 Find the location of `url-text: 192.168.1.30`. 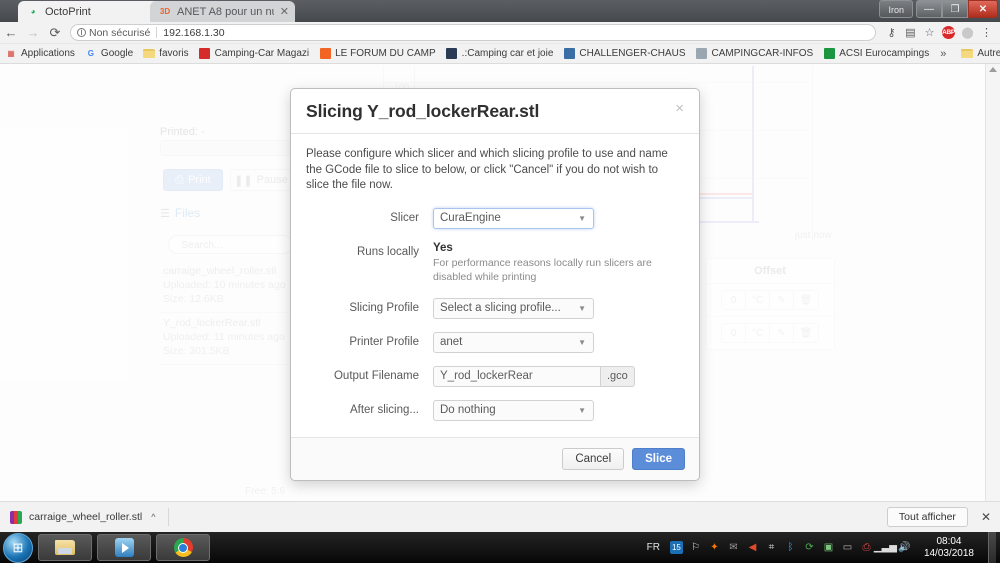

url-text: 192.168.1.30 is located at coordinates (194, 32).